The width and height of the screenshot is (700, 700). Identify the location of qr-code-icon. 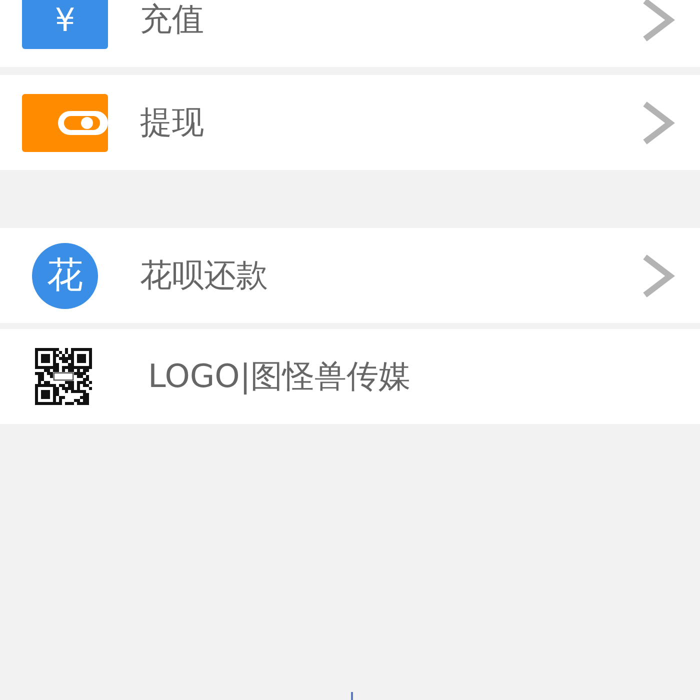
(63, 376).